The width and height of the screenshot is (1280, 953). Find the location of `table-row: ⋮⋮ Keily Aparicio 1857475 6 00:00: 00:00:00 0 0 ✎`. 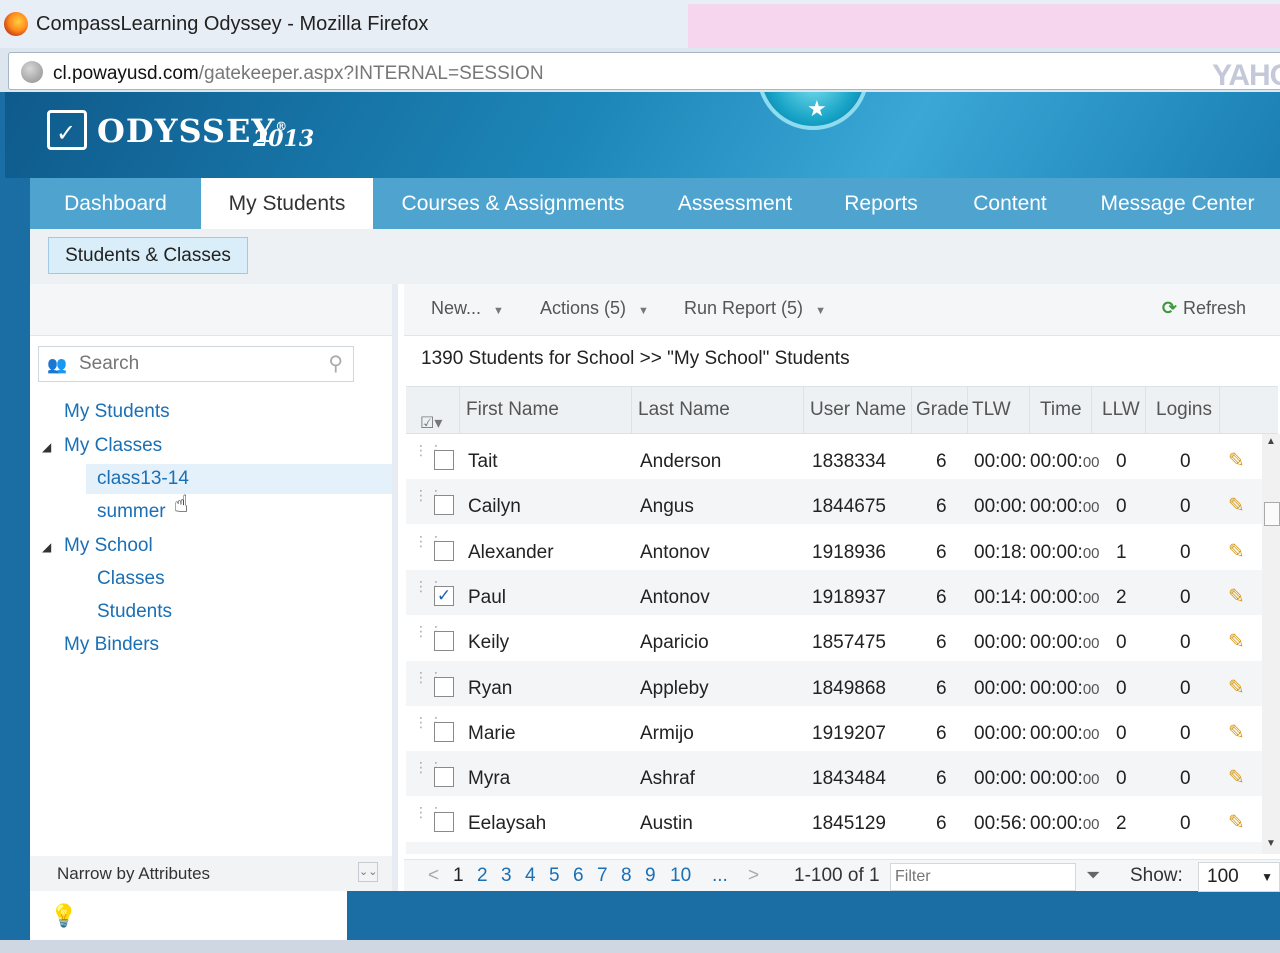

table-row: ⋮⋮ Keily Aparicio 1857475 6 00:00: 00:00:00 0 0 ✎ is located at coordinates (834, 637).